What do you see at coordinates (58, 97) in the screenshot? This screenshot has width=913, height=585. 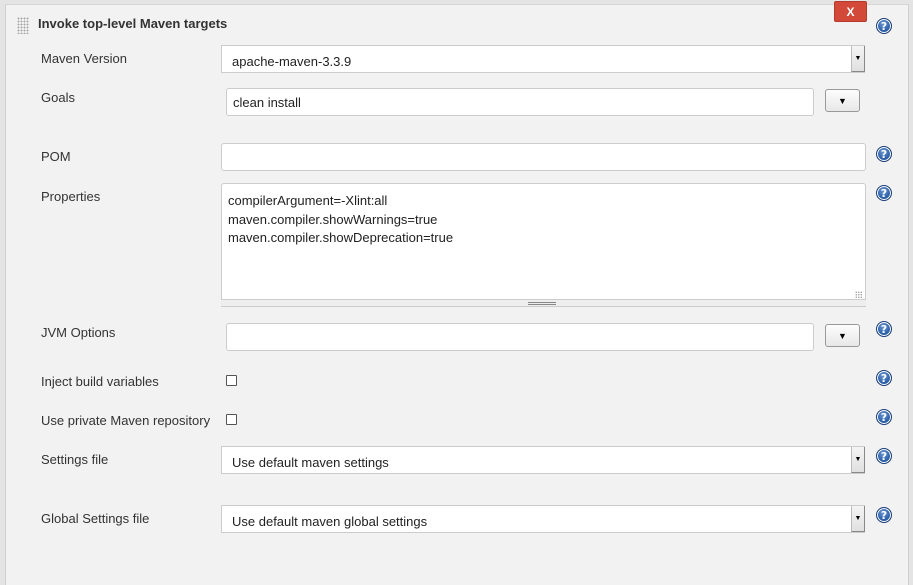 I see `goals-label: Goals` at bounding box center [58, 97].